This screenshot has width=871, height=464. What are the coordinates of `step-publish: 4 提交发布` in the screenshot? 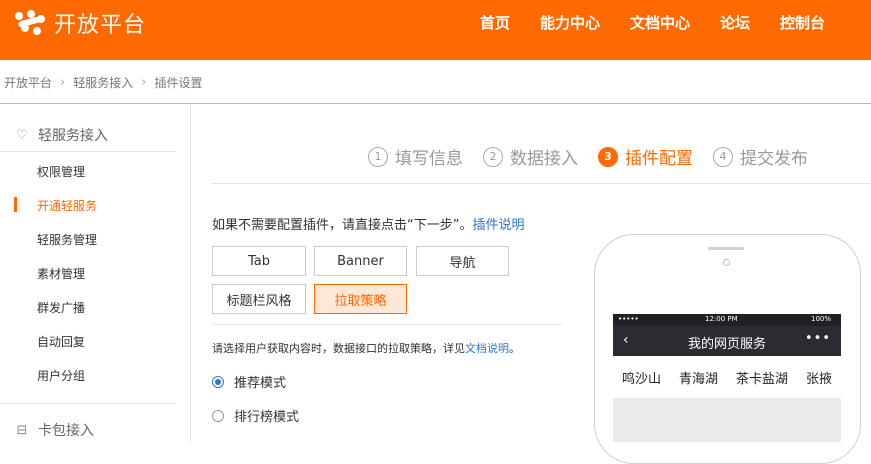 It's located at (760, 156).